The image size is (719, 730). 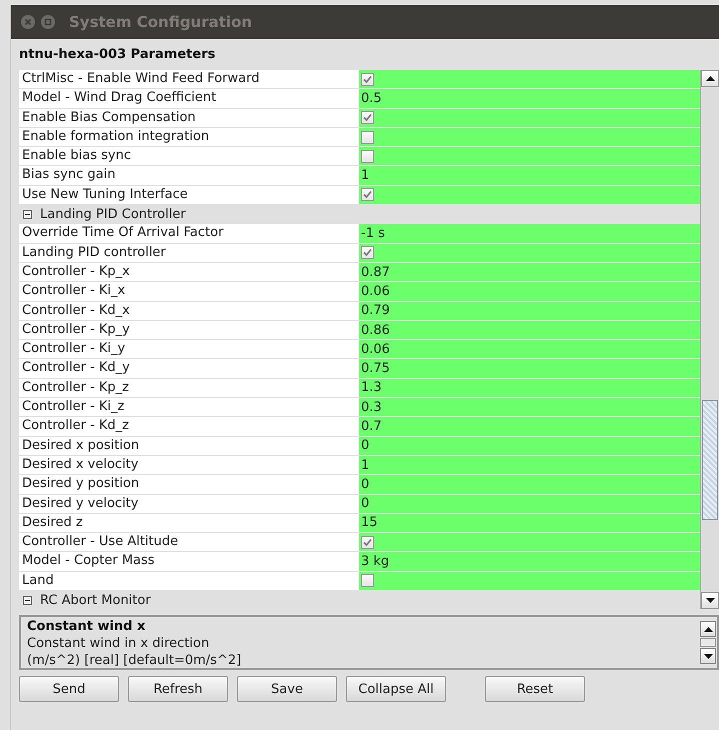 I want to click on parameter-name: Enable Bias Compensation, so click(x=189, y=117).